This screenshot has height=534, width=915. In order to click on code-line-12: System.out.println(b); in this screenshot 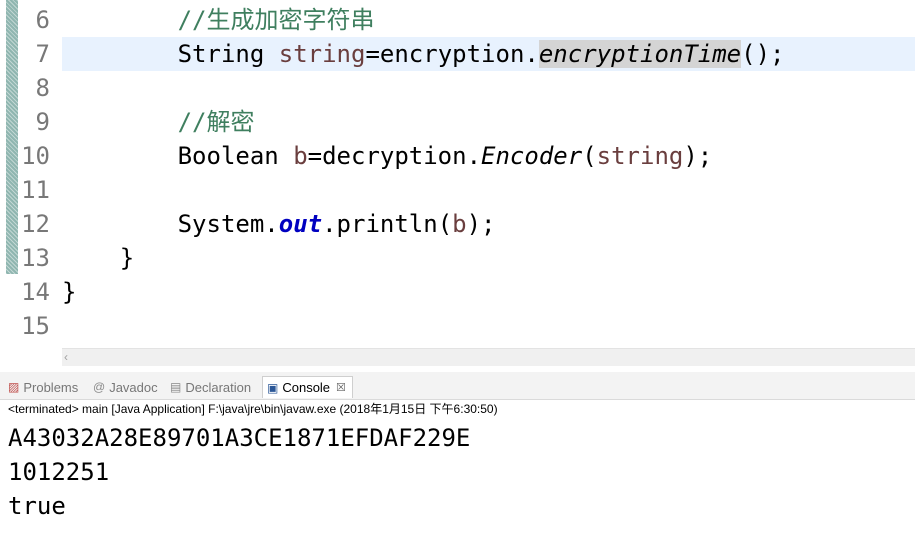, I will do `click(336, 224)`.